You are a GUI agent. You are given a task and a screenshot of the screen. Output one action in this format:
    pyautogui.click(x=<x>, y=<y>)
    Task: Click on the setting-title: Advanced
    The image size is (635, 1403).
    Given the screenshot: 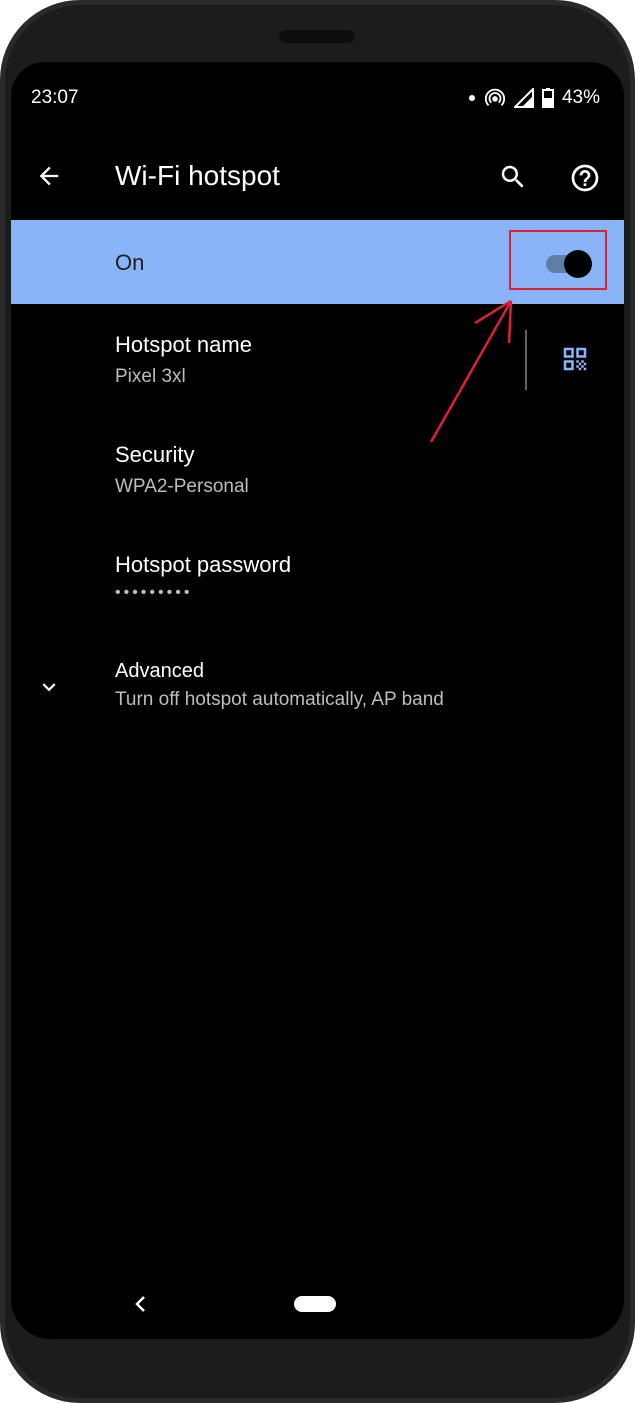 What is the action you would take?
    pyautogui.click(x=159, y=671)
    